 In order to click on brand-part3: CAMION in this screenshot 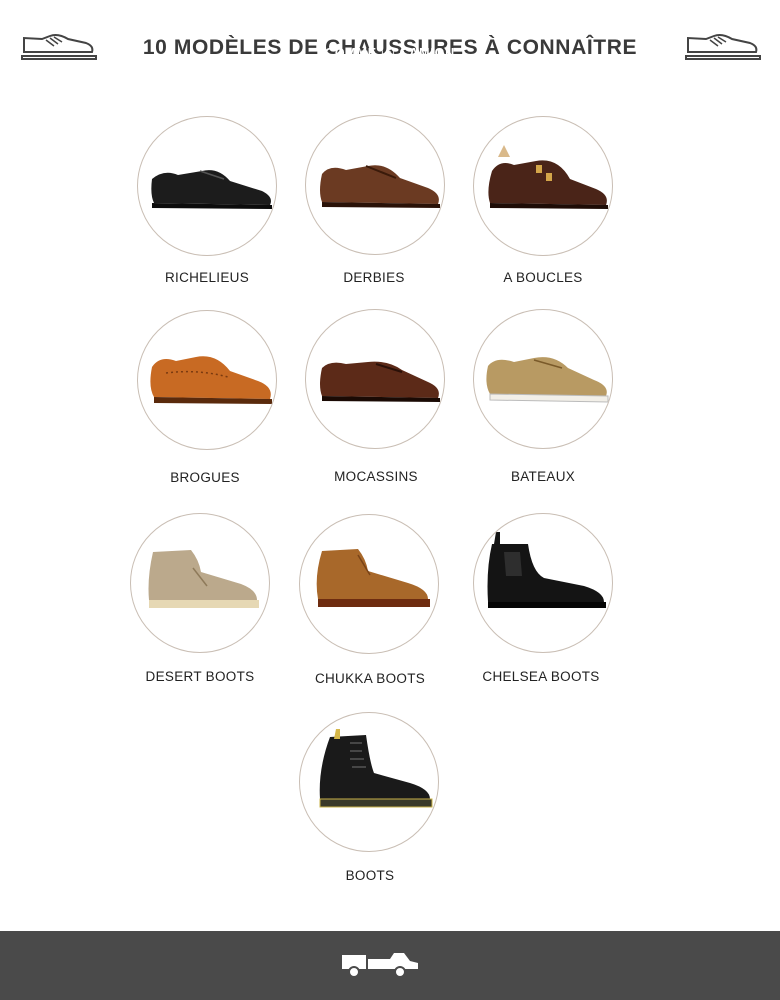, I will do `click(427, 53)`.